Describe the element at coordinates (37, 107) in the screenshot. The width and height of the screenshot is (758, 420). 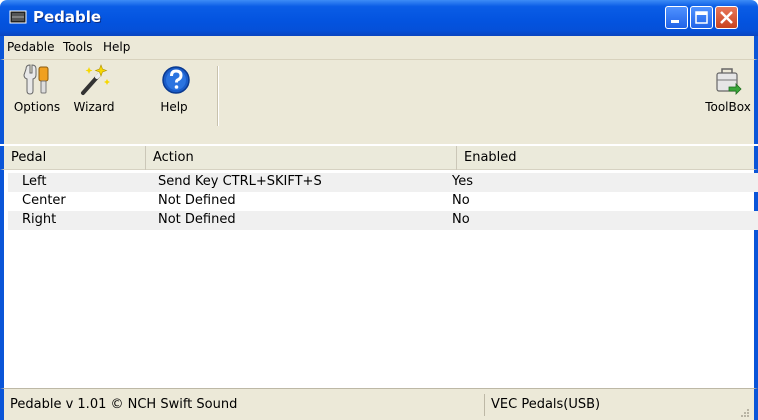
I see `options-label: Options` at that location.